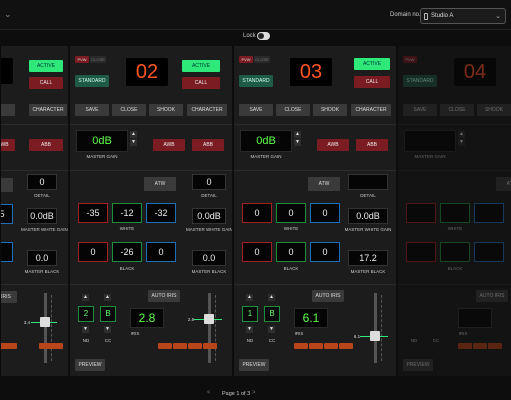 This screenshot has height=400, width=511. What do you see at coordinates (463, 16) in the screenshot?
I see `domain-select: Studio A ⌄` at bounding box center [463, 16].